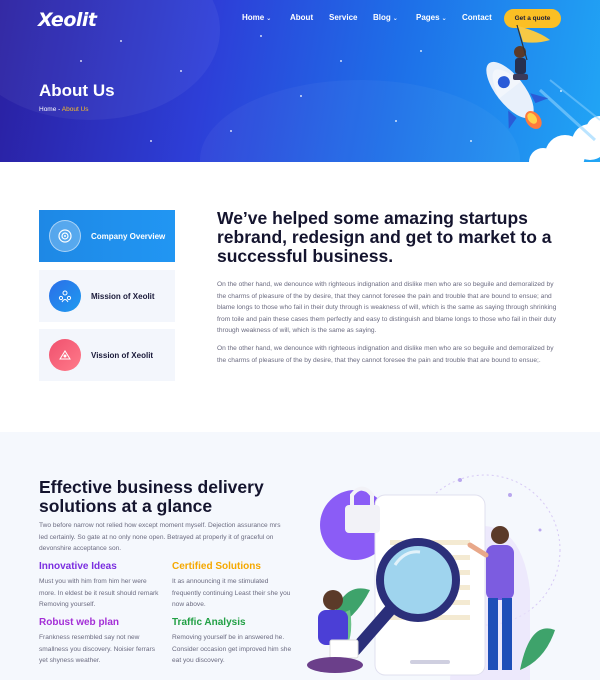 The height and width of the screenshot is (680, 600). What do you see at coordinates (65, 355) in the screenshot?
I see `vision-icon` at bounding box center [65, 355].